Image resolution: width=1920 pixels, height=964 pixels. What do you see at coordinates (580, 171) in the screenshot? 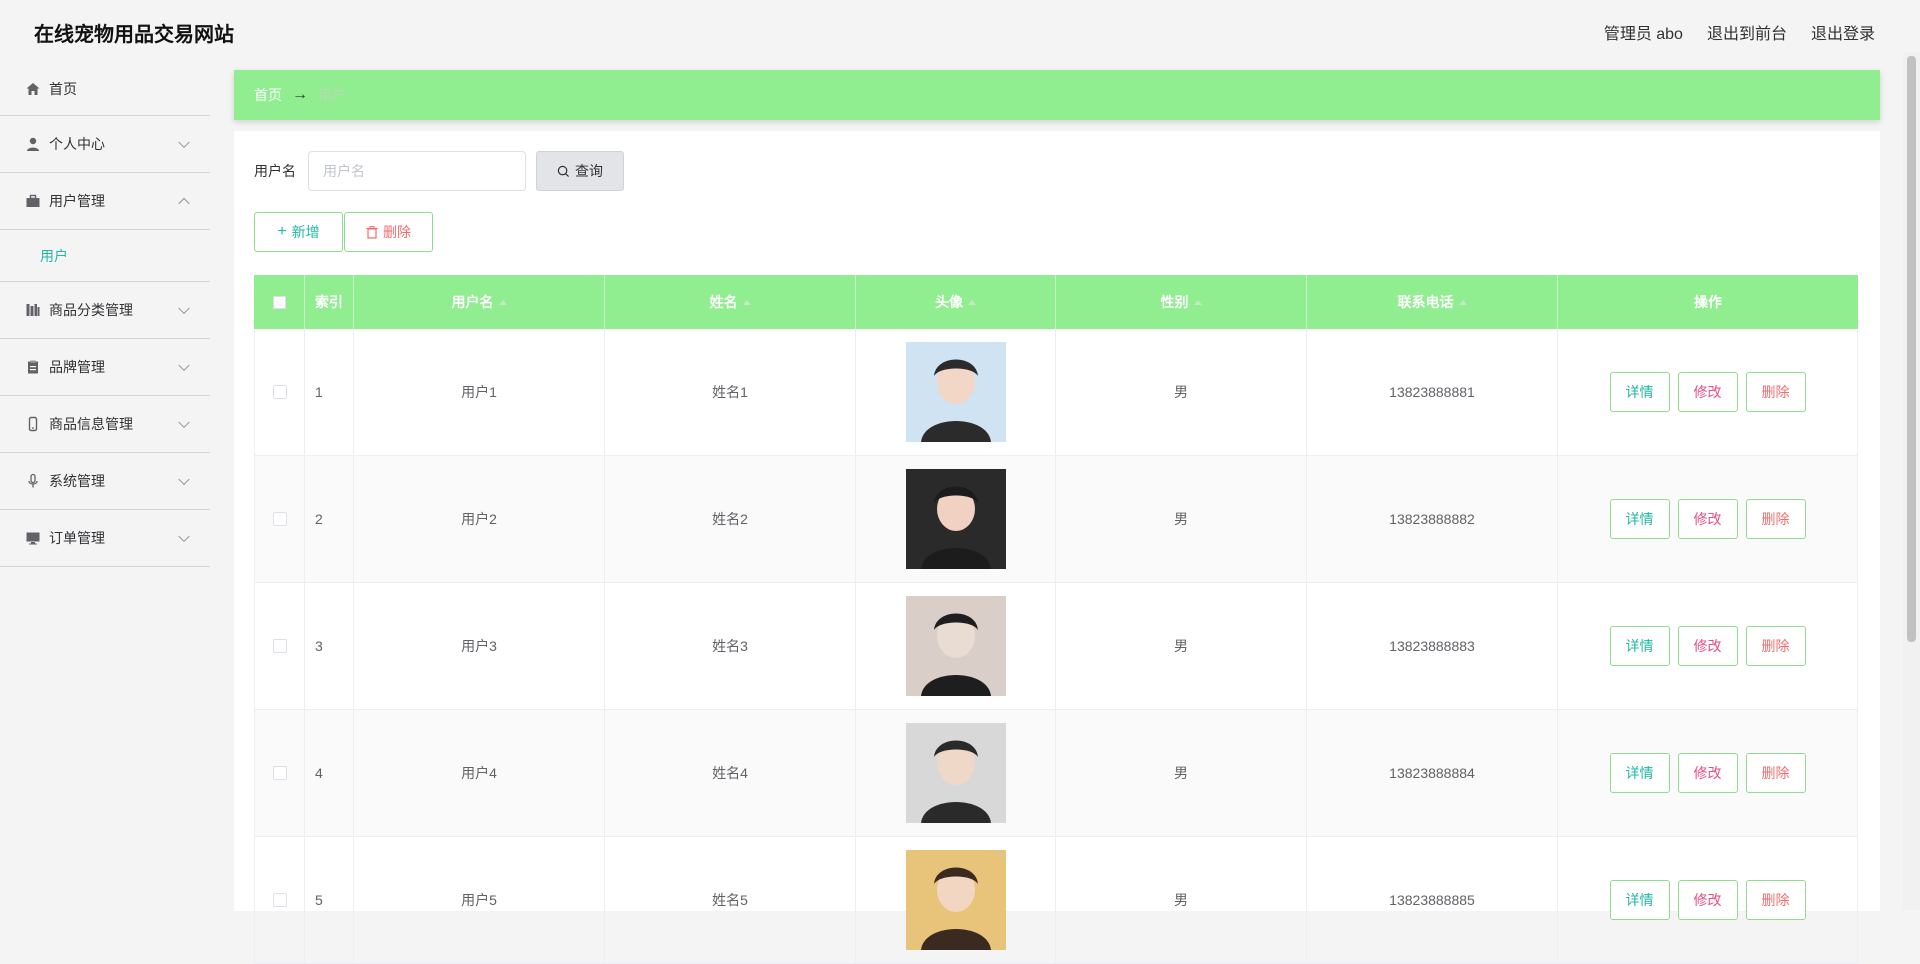
I see `search-button: 查询` at bounding box center [580, 171].